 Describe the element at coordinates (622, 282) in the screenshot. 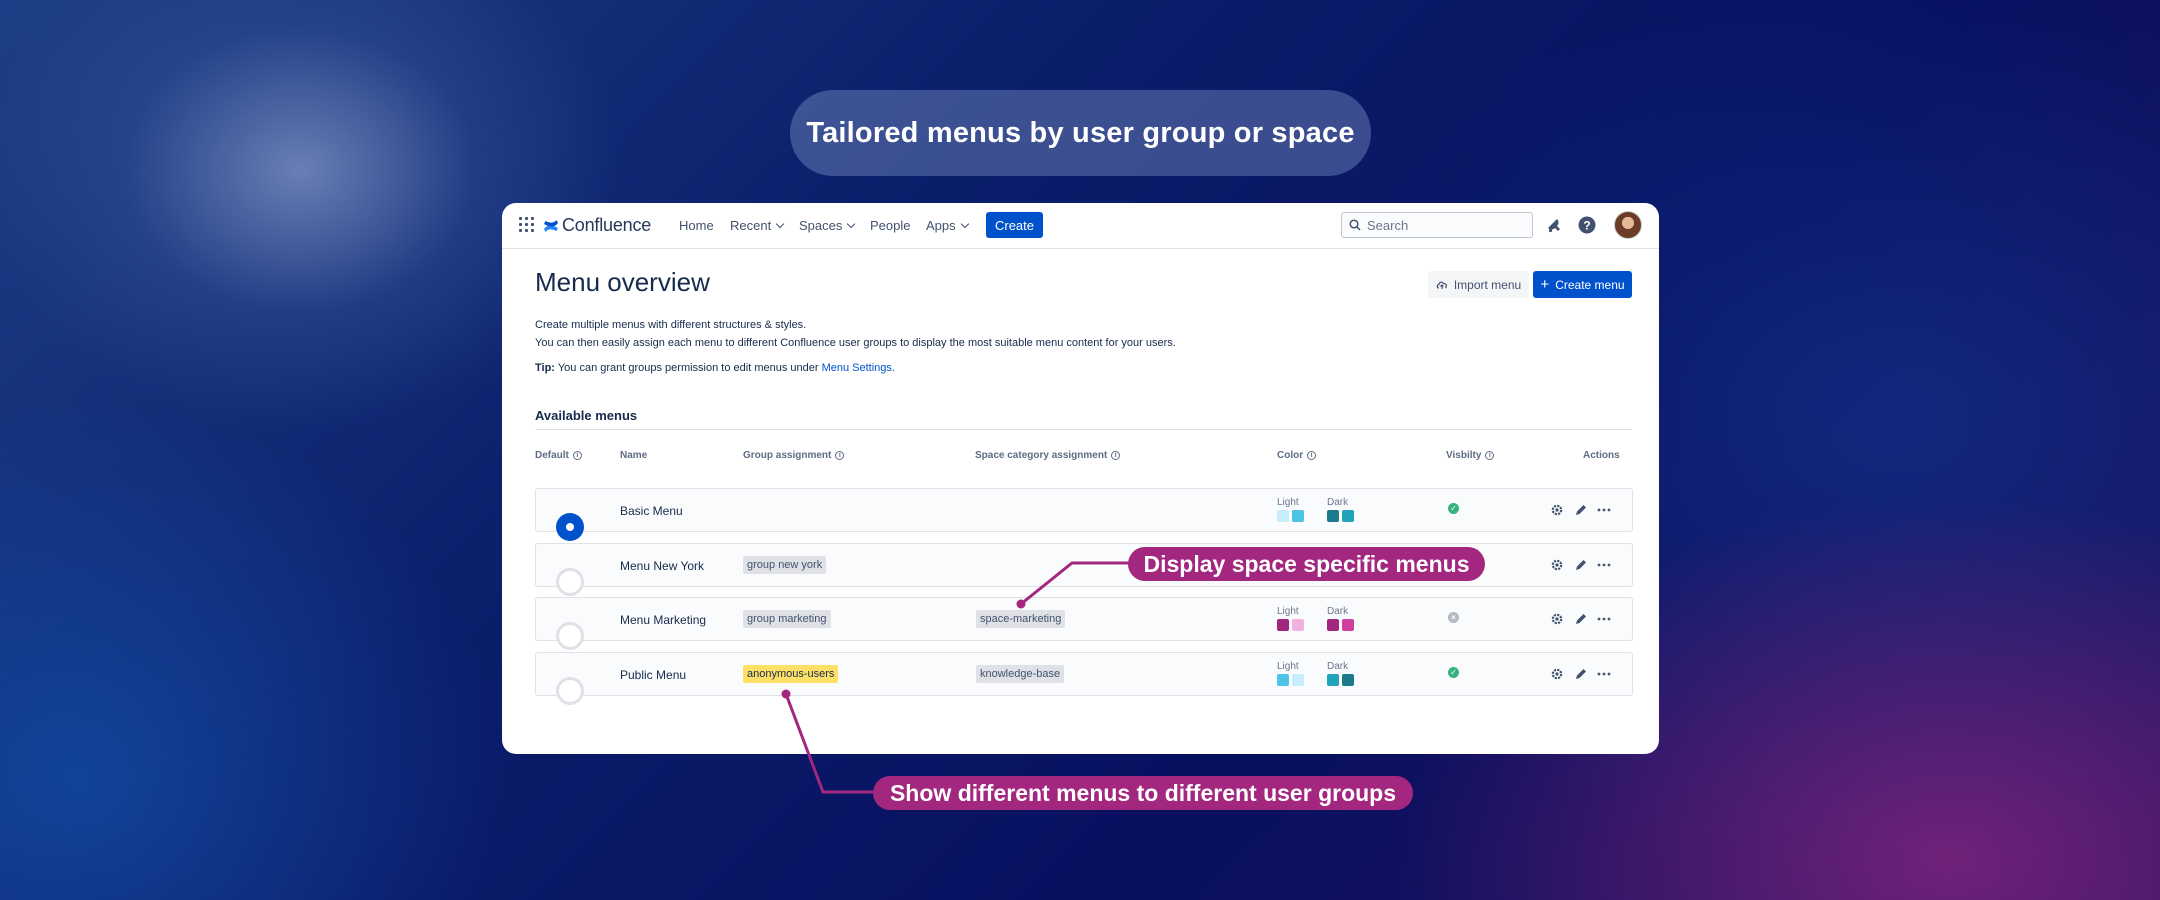

I see `page-title: Menu overview` at that location.